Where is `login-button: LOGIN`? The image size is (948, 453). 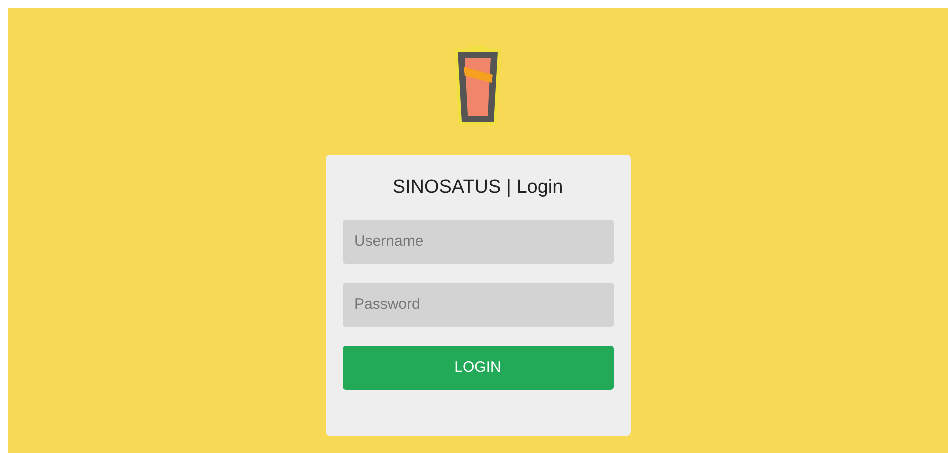
login-button: LOGIN is located at coordinates (478, 368).